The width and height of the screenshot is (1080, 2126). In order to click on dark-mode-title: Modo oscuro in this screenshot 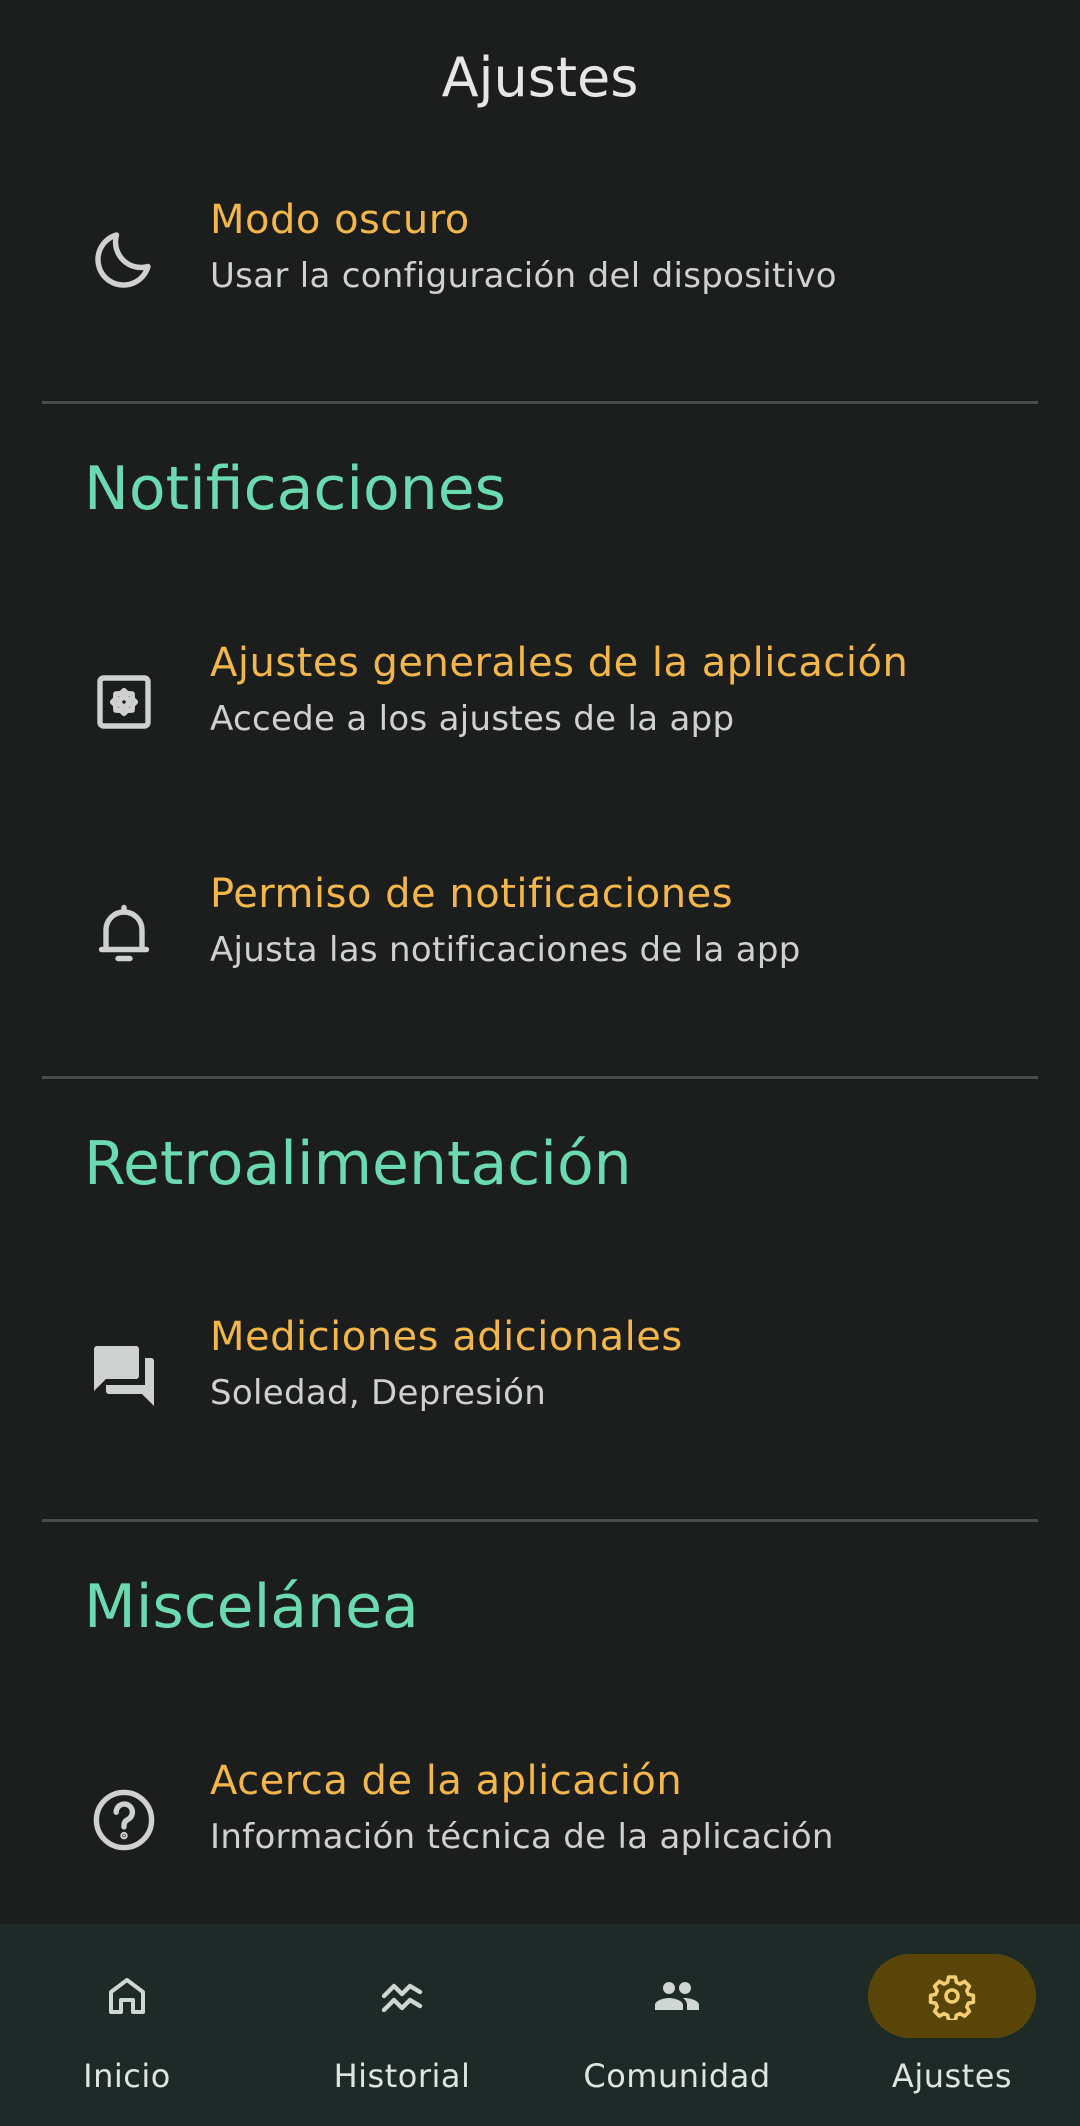, I will do `click(340, 220)`.